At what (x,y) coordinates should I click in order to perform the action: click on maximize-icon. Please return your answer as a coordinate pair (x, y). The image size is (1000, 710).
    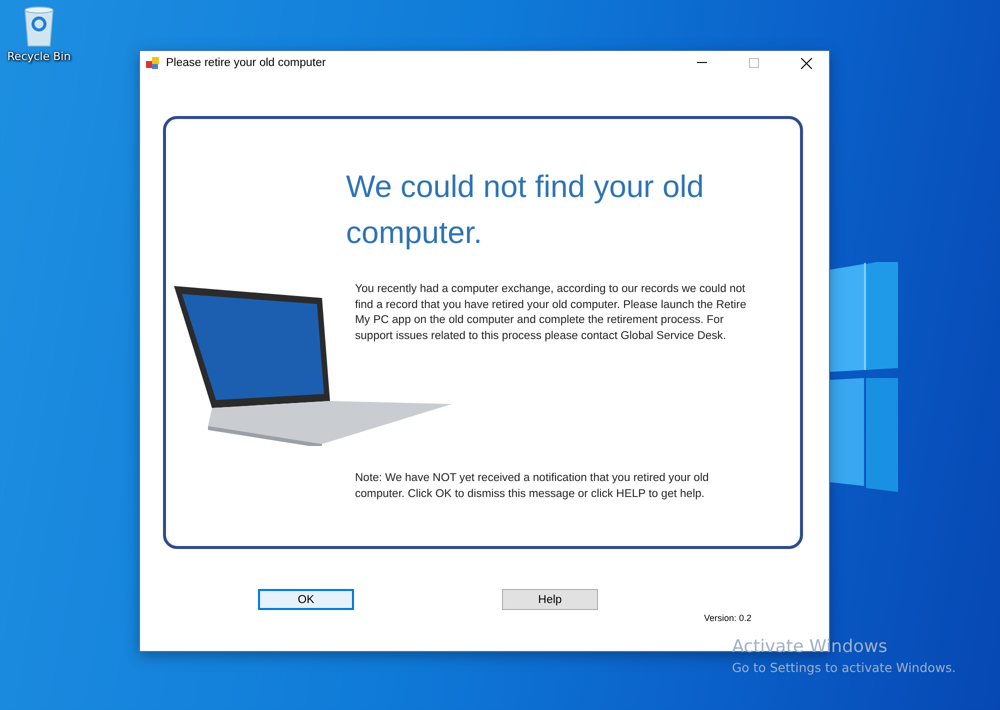
    Looking at the image, I should click on (754, 63).